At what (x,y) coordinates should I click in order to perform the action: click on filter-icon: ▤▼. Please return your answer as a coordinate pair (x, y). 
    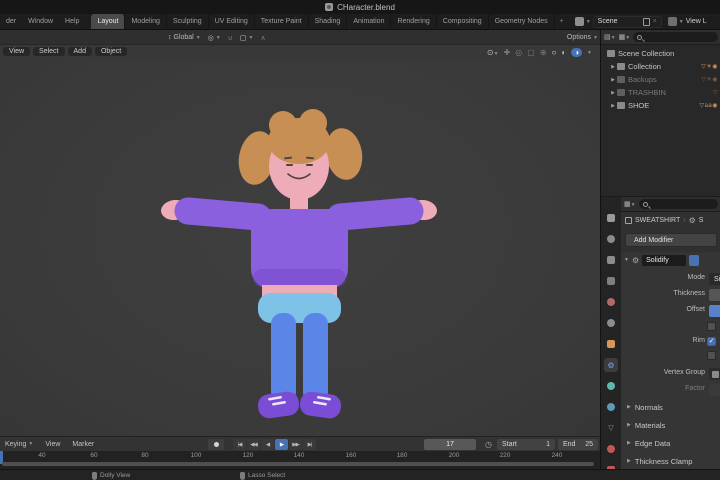
    Looking at the image, I should click on (610, 37).